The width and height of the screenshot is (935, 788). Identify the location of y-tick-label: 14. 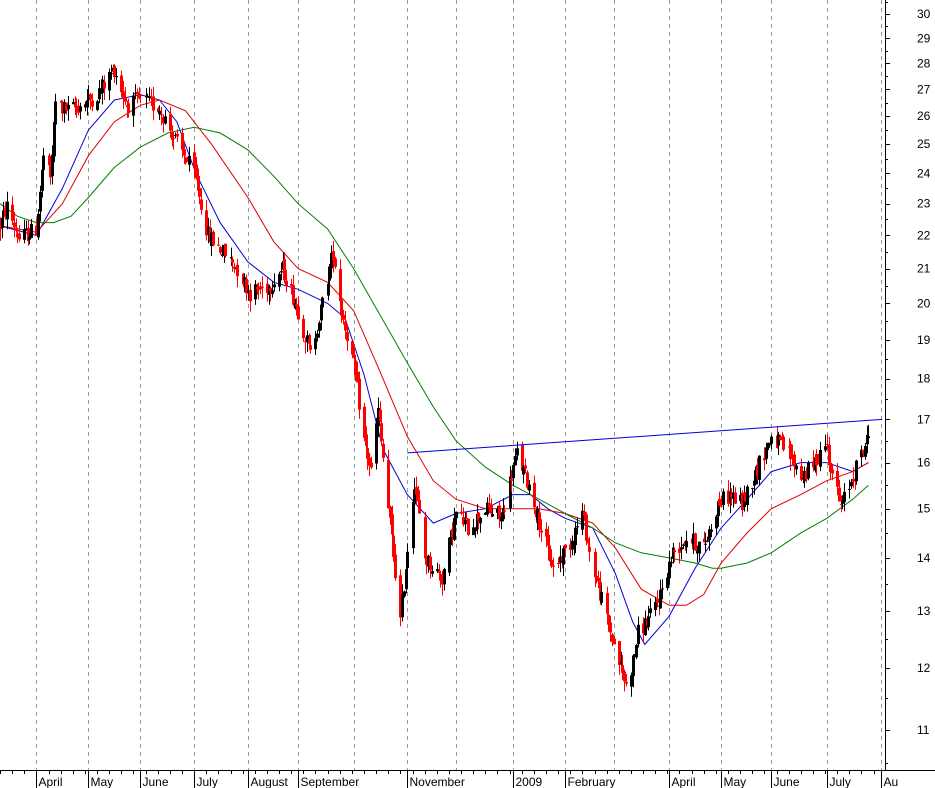
(924, 558).